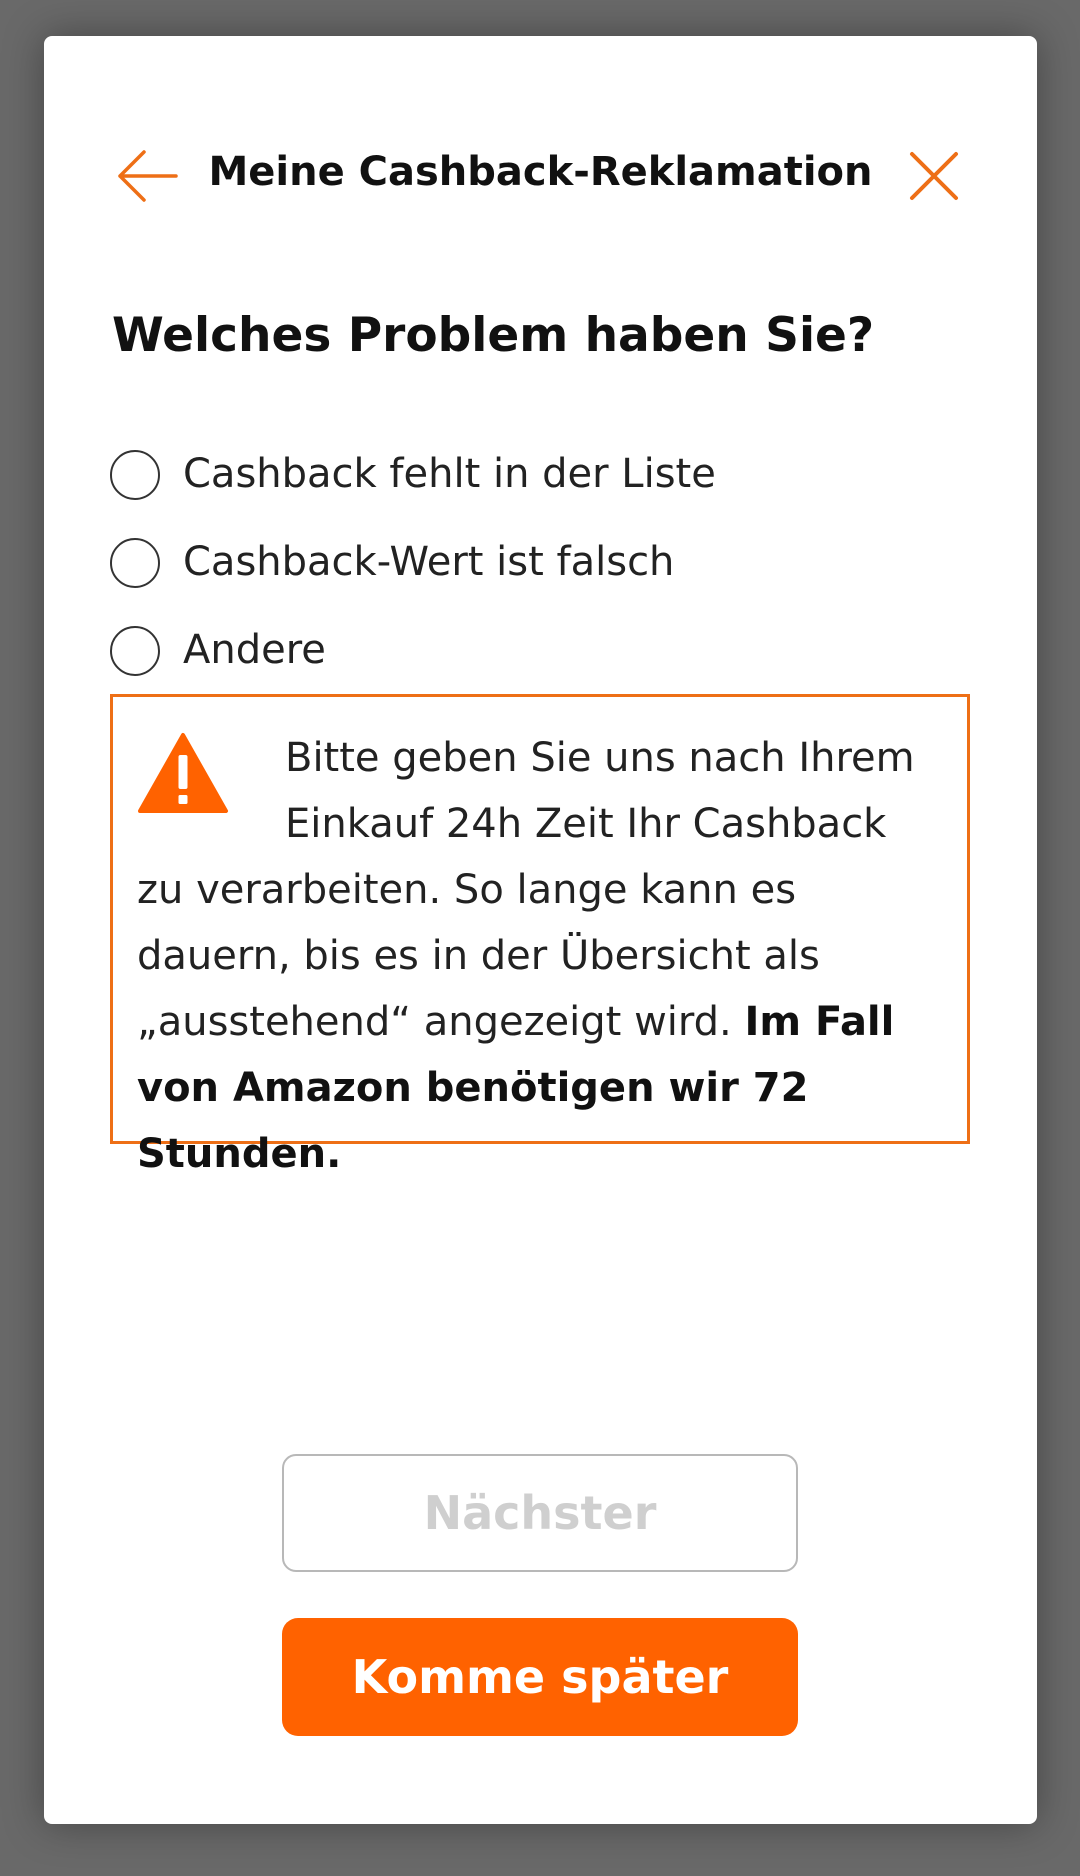  What do you see at coordinates (449, 474) in the screenshot?
I see `option-label: Cashback fehlt in der Liste` at bounding box center [449, 474].